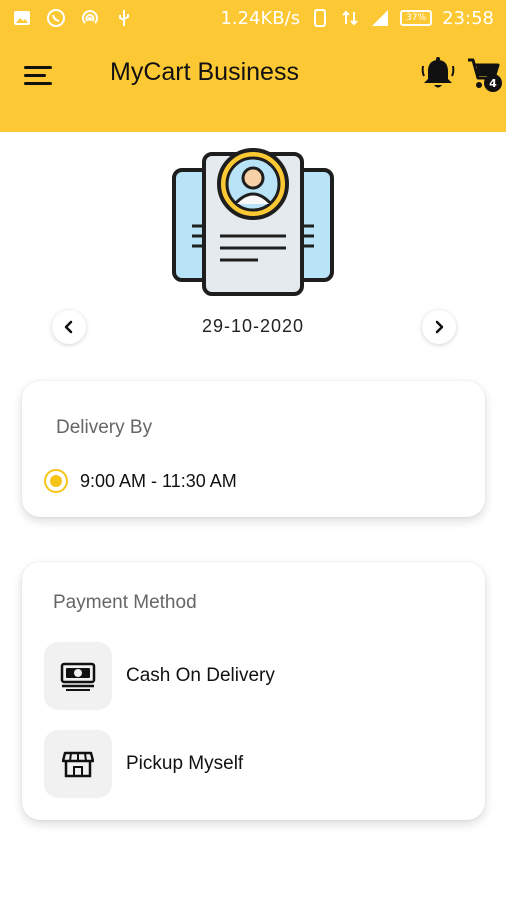 Image resolution: width=506 pixels, height=900 pixels. I want to click on payment-option-cash: Cash On Delivery, so click(254, 676).